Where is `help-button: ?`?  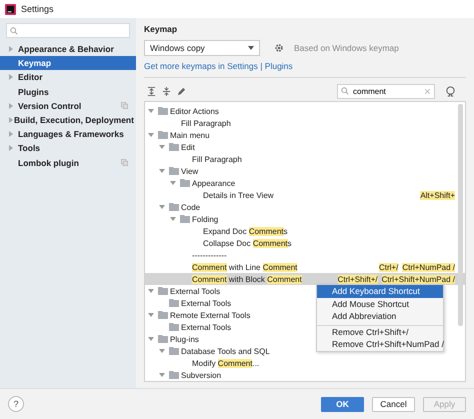 help-button: ? is located at coordinates (16, 404).